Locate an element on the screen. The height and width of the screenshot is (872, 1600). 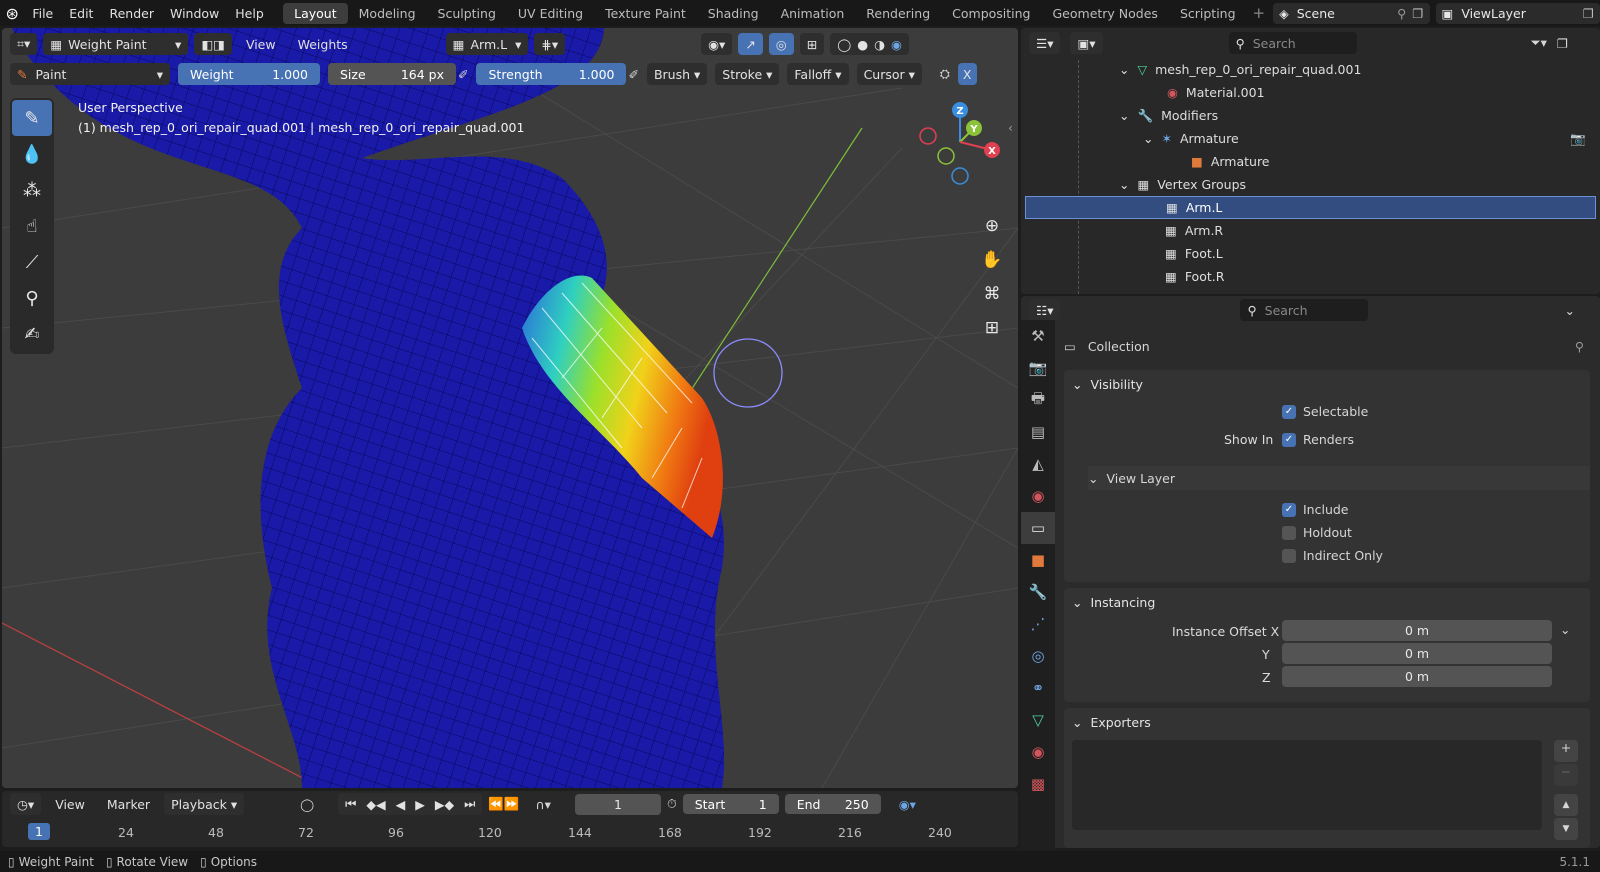
remove-exporter-button: − is located at coordinates (1566, 775).